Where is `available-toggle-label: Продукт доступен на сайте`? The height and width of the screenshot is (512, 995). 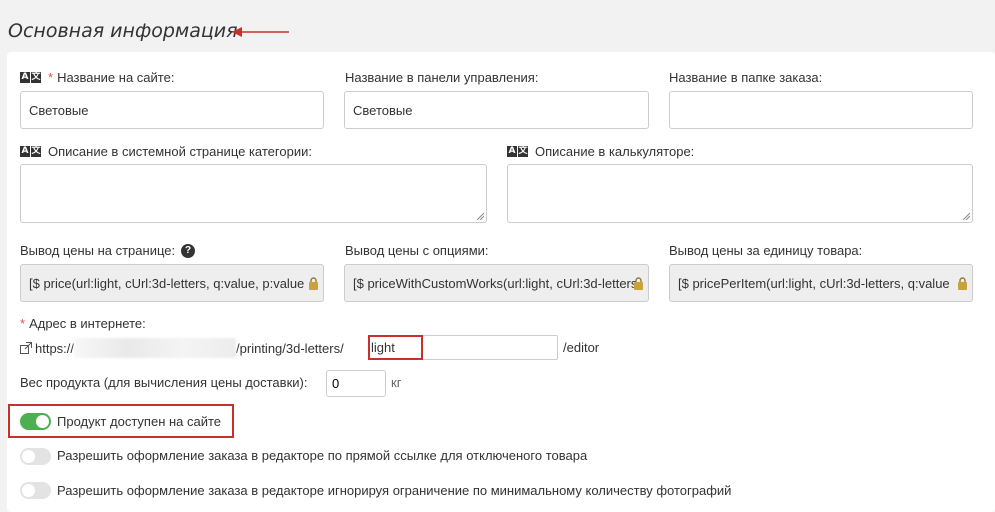
available-toggle-label: Продукт доступен на сайте is located at coordinates (139, 421).